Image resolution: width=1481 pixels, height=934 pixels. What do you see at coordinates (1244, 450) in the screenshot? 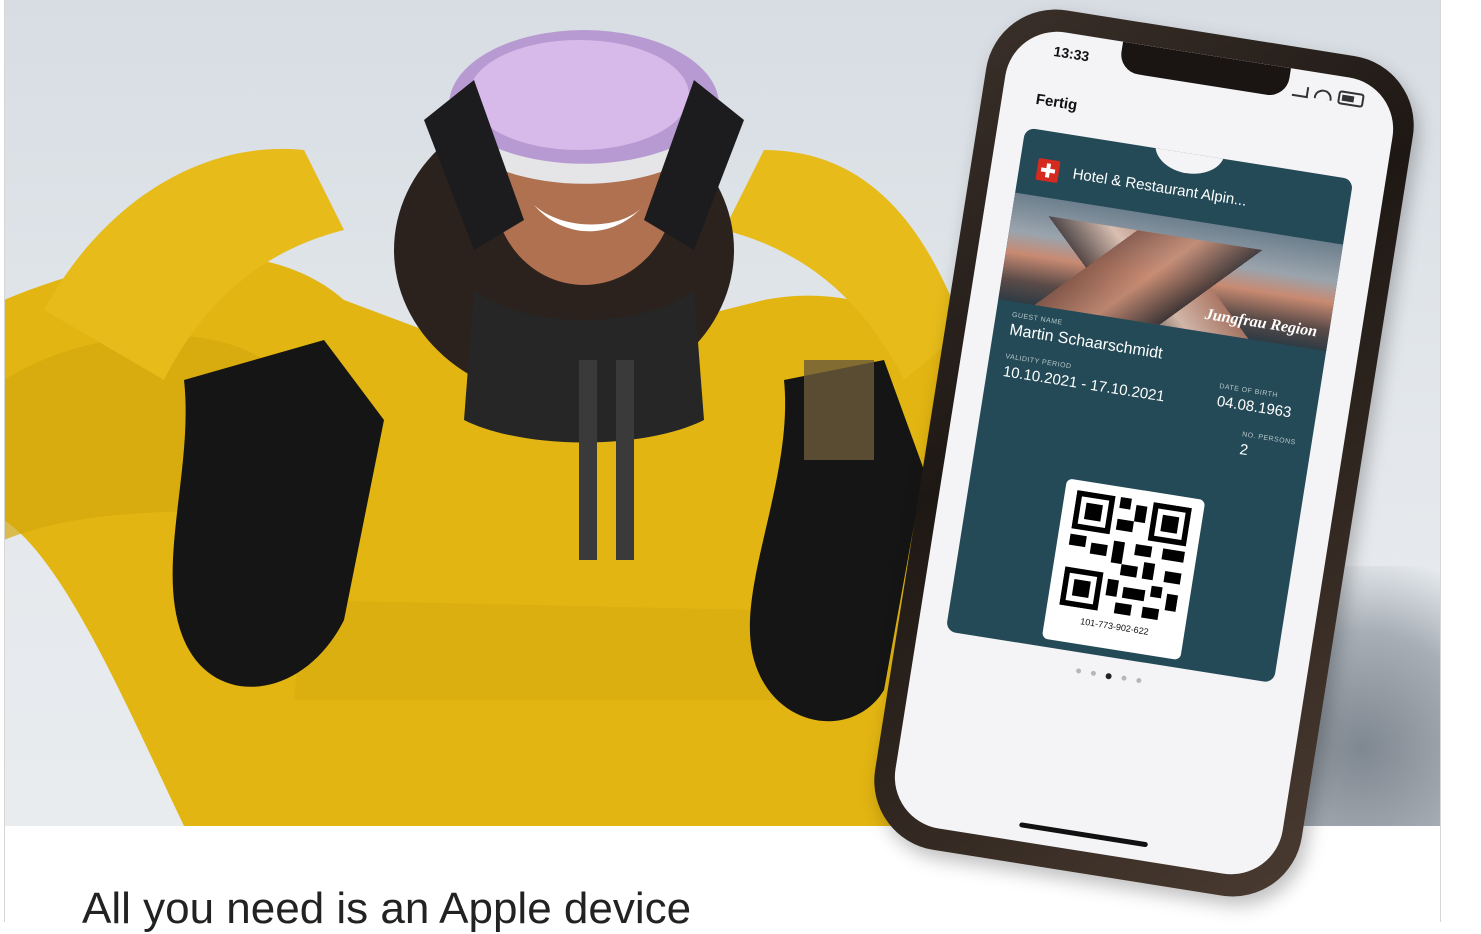
I see `persons-count: 2` at bounding box center [1244, 450].